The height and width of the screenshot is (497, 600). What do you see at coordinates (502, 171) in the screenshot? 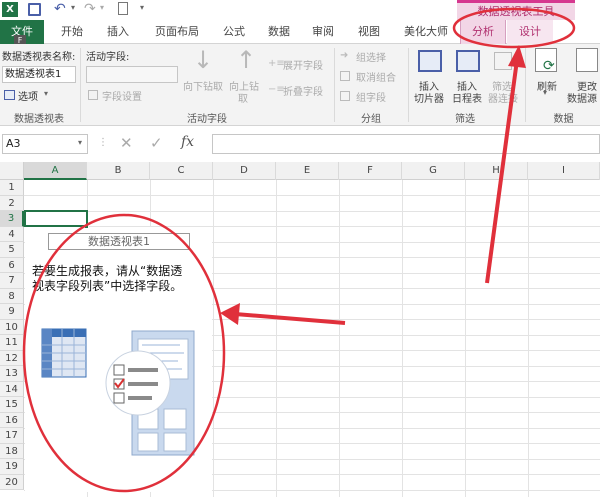
I see `annotation-arrow-up` at bounding box center [502, 171].